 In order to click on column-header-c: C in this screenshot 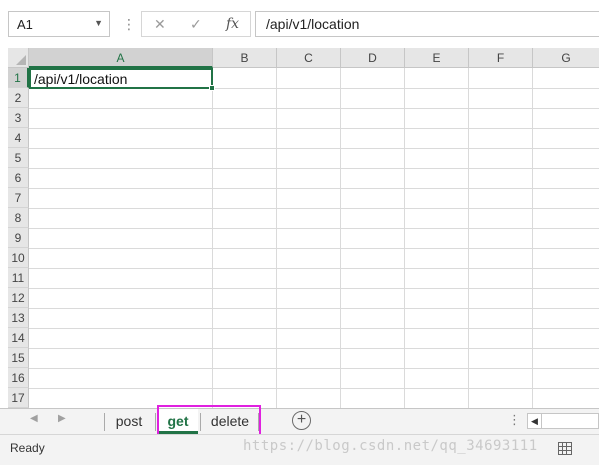, I will do `click(309, 58)`.